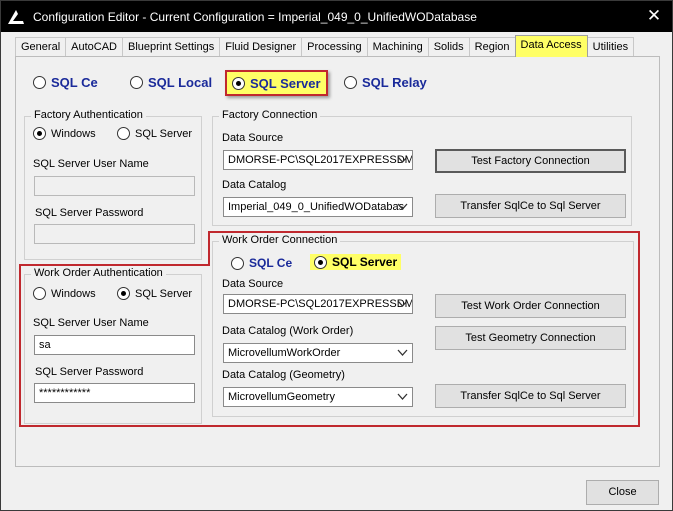 Image resolution: width=673 pixels, height=511 pixels. Describe the element at coordinates (261, 47) in the screenshot. I see `tab-fluid-designer: Fluid Designer` at that location.